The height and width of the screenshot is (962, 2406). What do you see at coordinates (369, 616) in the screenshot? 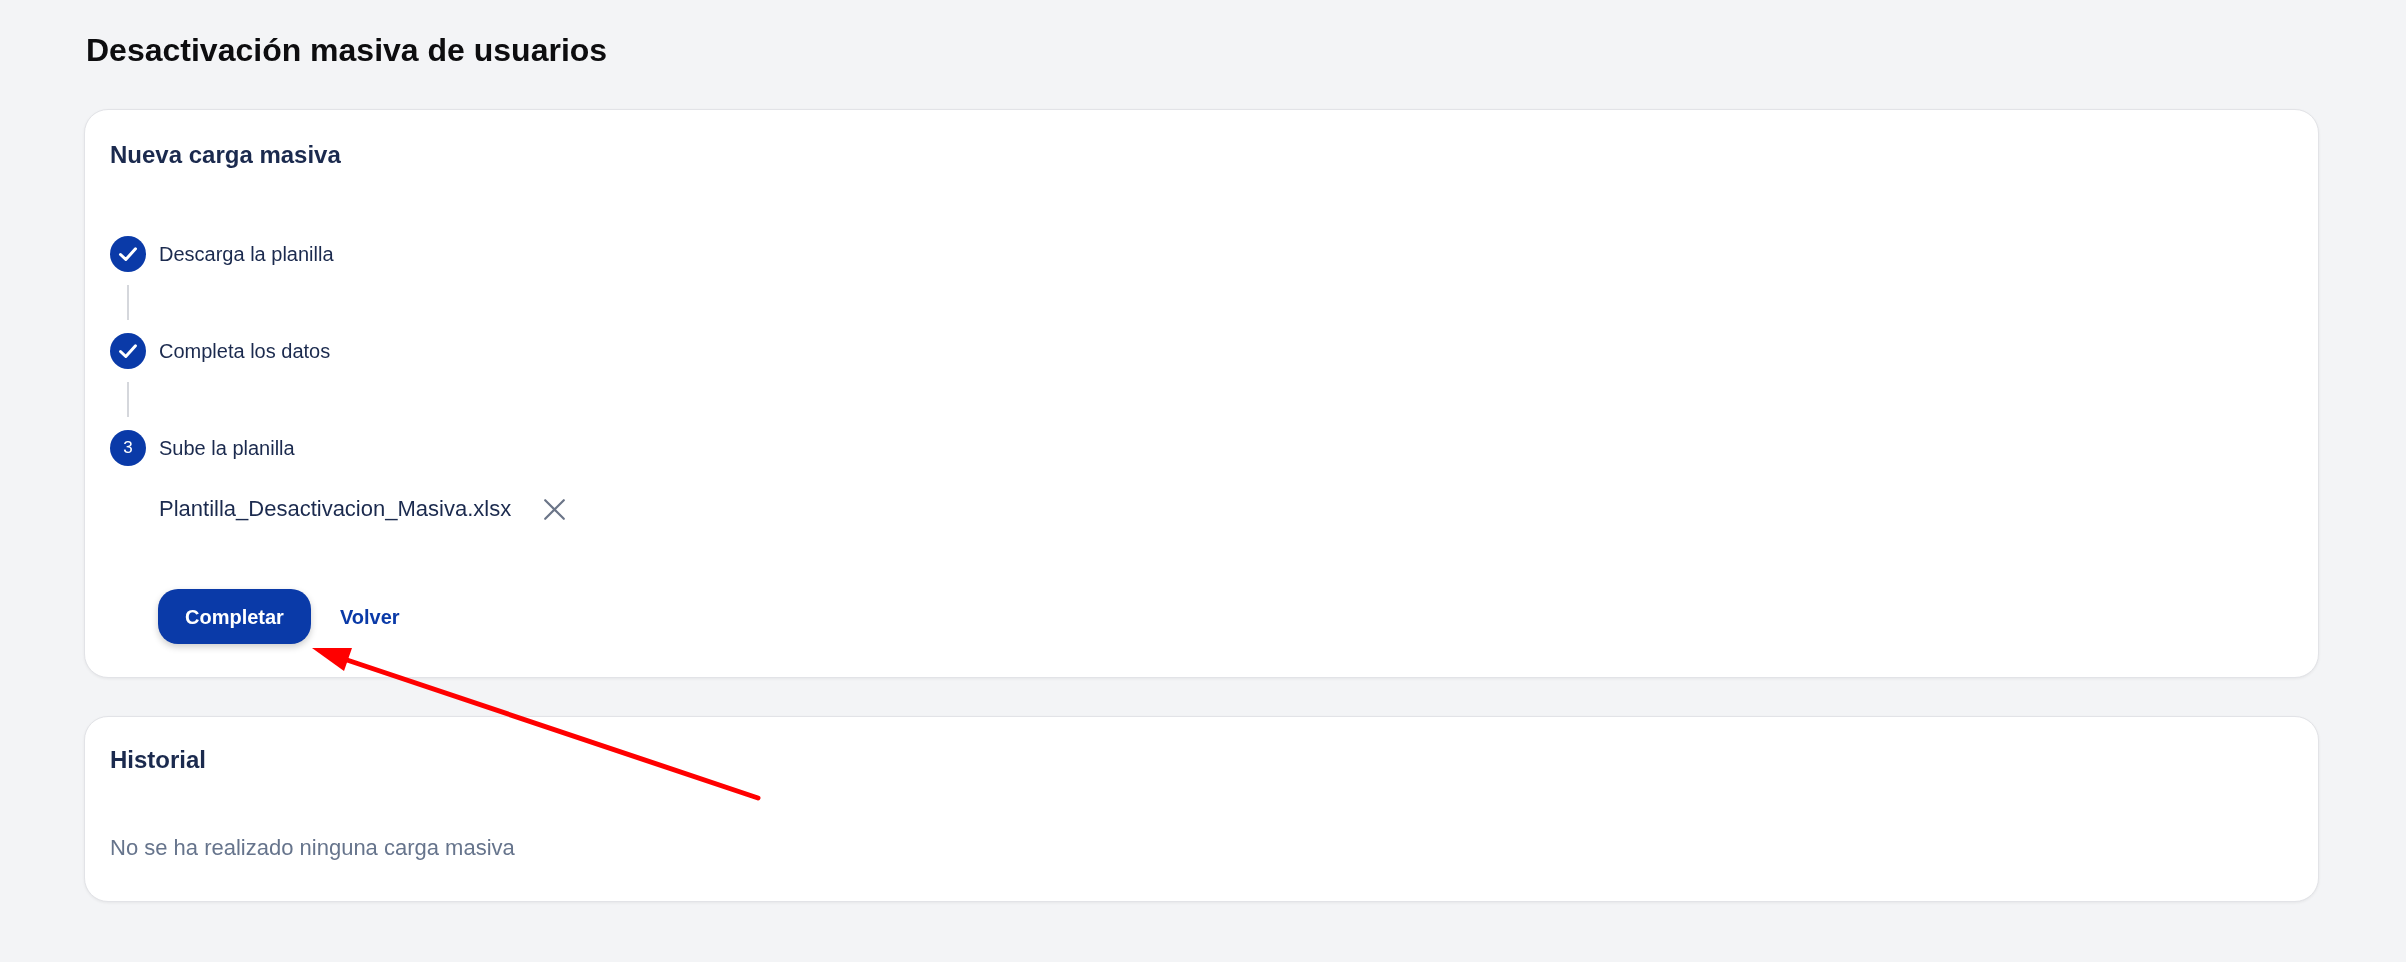
I see `back-link: Volver` at bounding box center [369, 616].